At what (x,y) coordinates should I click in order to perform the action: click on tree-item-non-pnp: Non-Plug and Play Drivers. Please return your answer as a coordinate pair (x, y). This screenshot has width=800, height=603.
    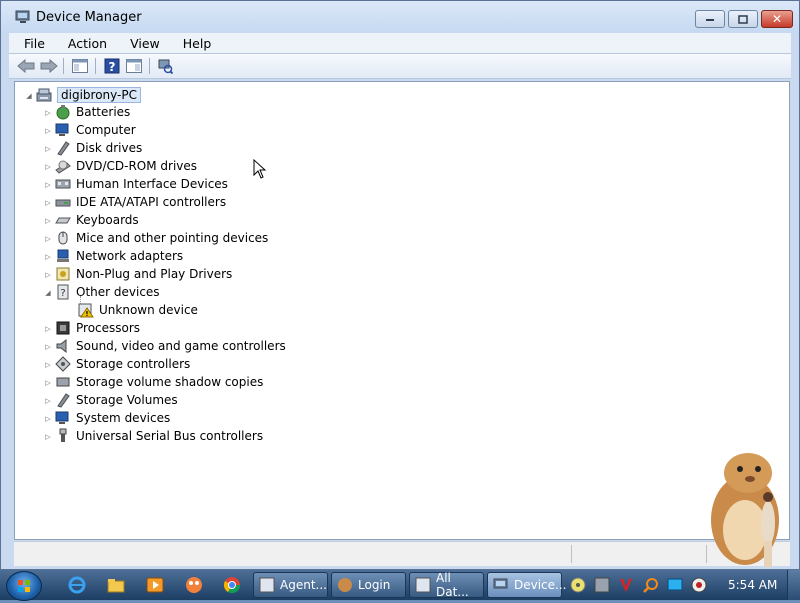
    Looking at the image, I should click on (143, 274).